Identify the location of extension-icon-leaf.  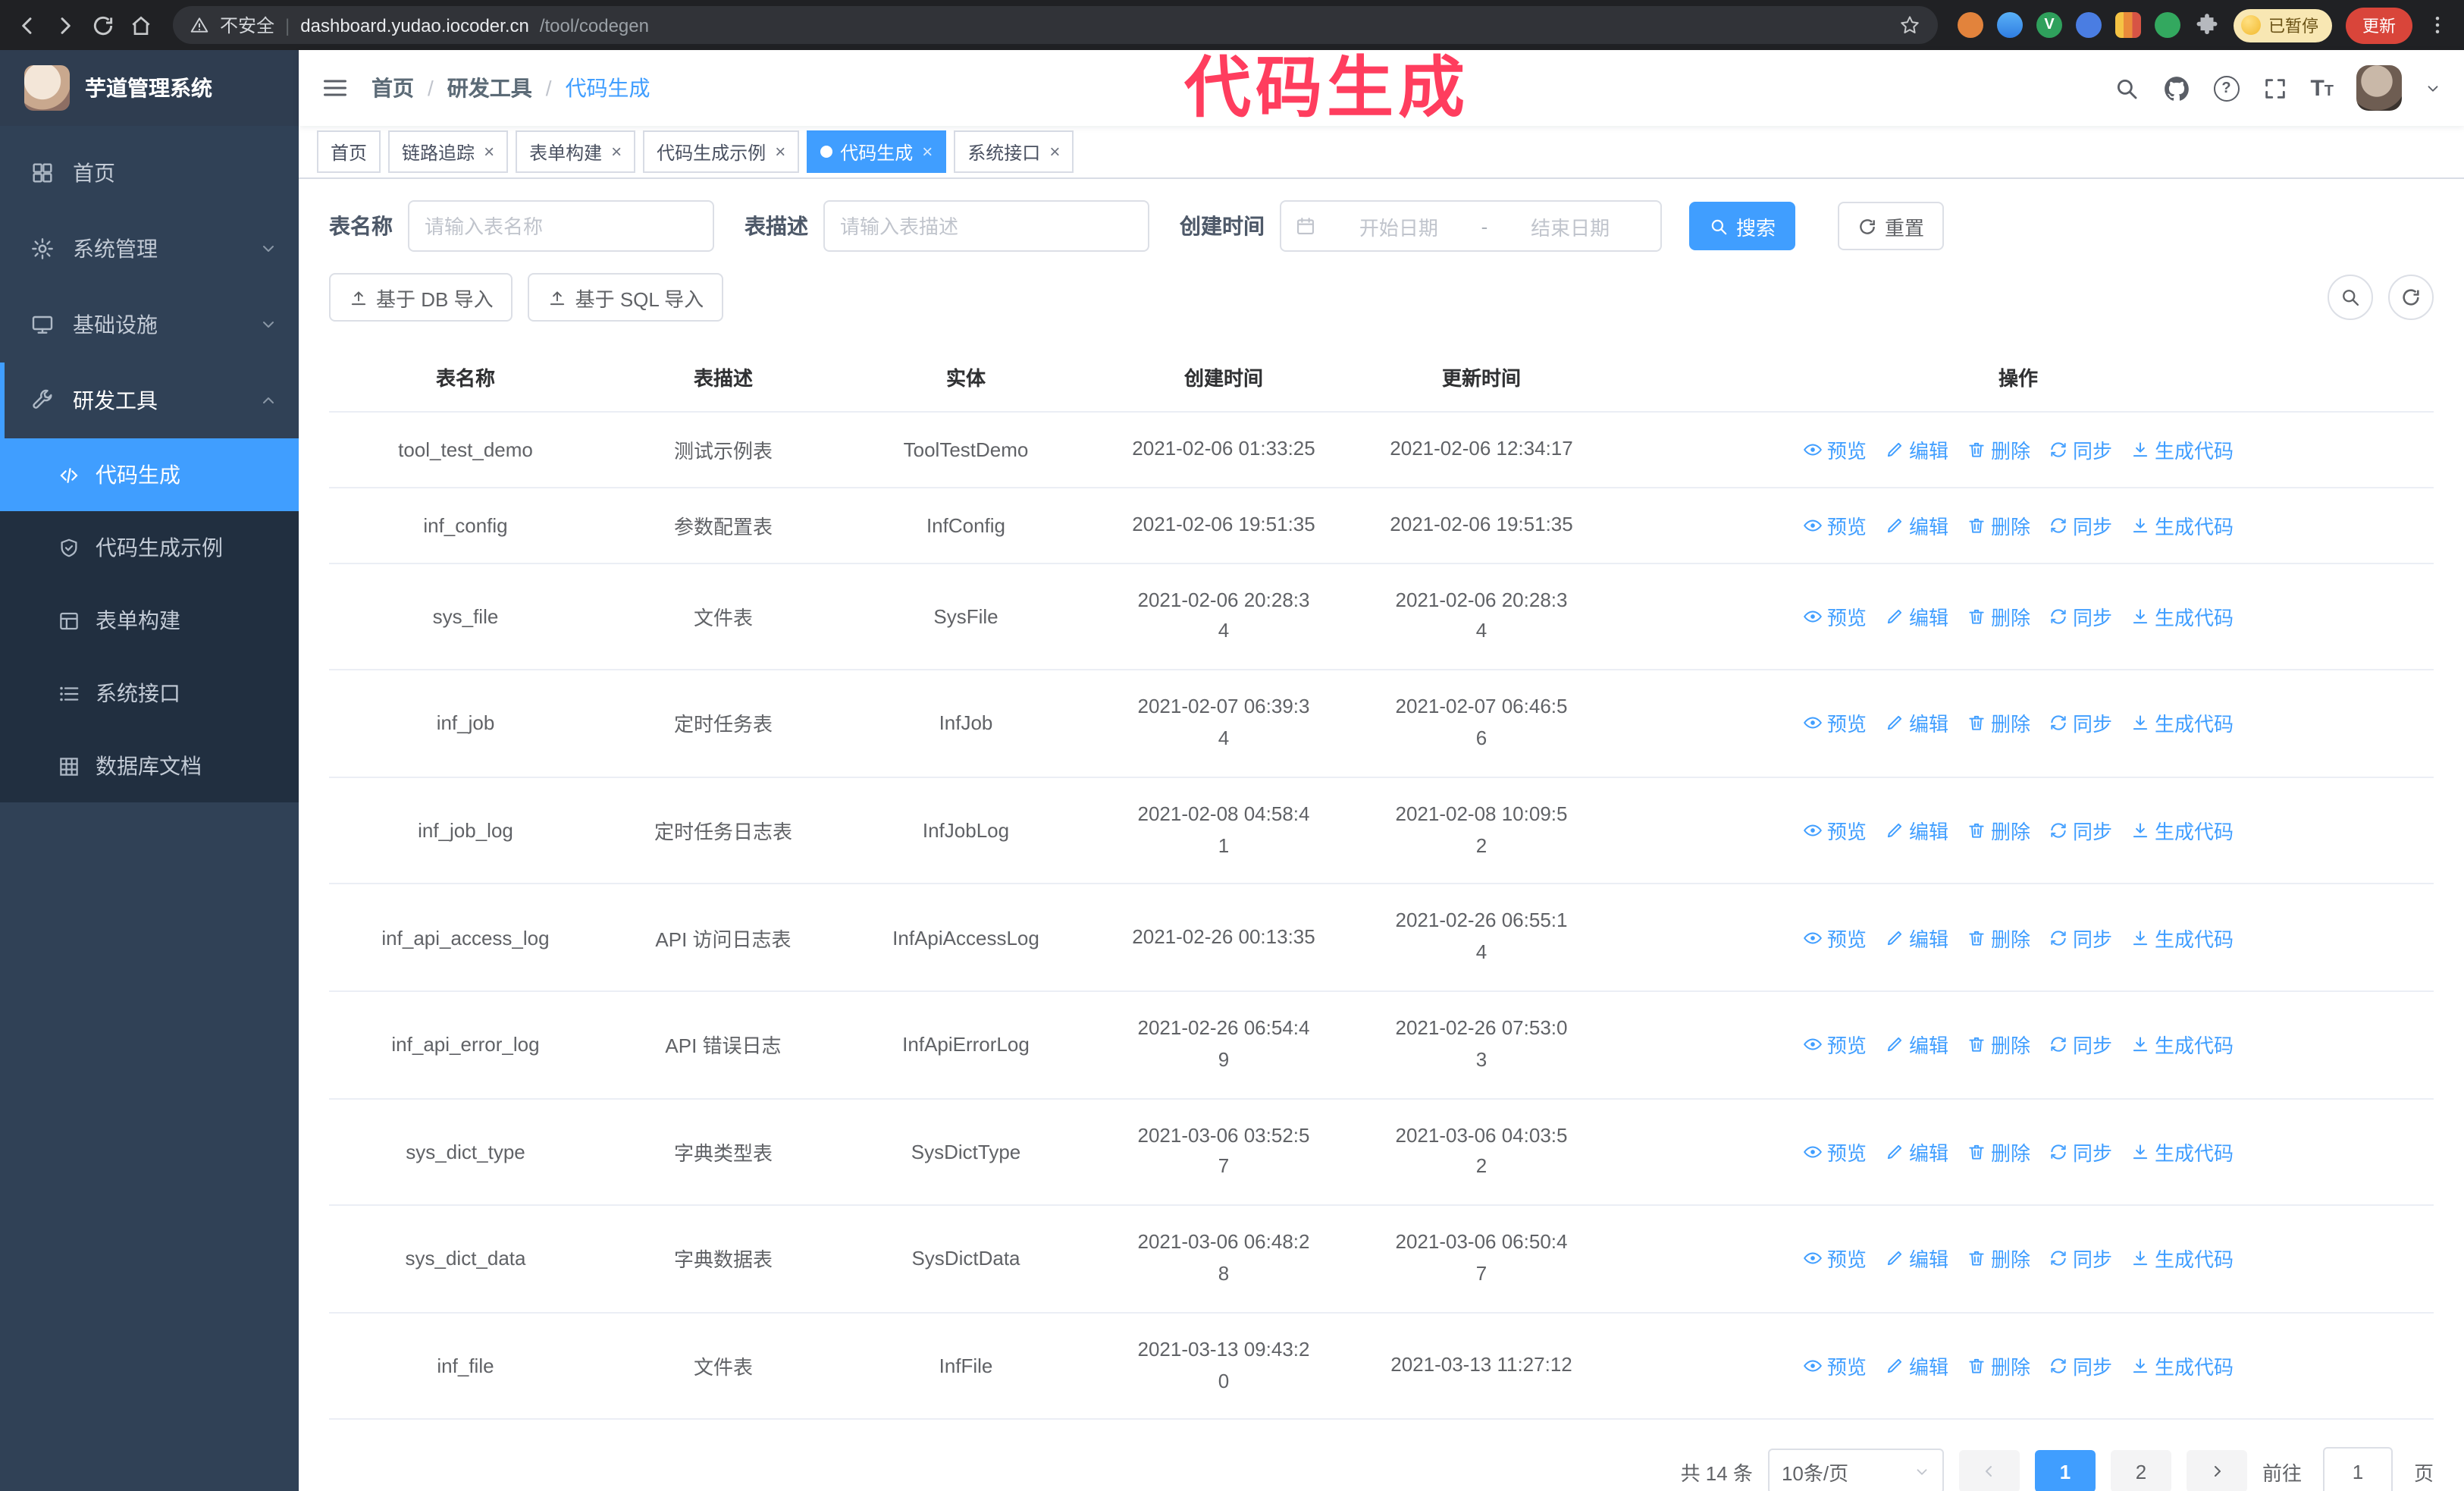
(2167, 25).